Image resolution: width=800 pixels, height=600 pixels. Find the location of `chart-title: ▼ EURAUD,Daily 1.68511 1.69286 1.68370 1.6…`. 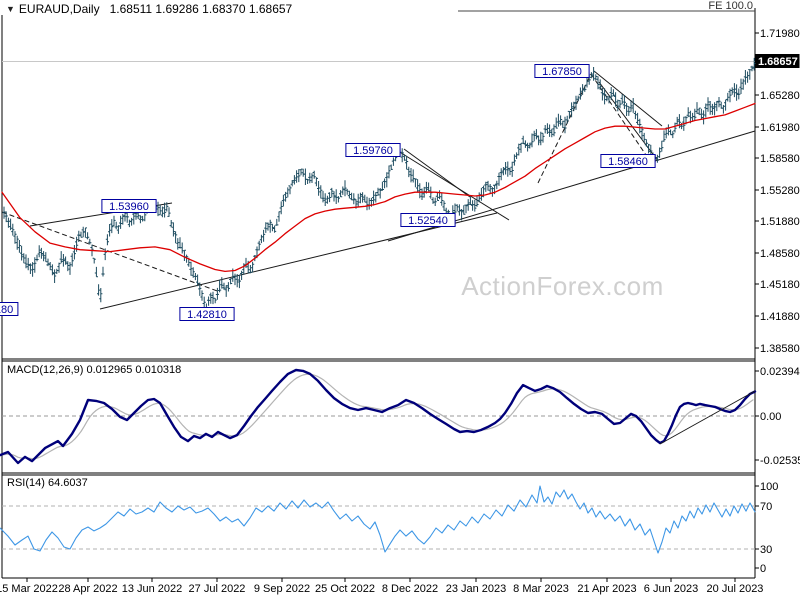

chart-title: ▼ EURAUD,Daily 1.68511 1.69286 1.68370 1.6… is located at coordinates (149, 9).